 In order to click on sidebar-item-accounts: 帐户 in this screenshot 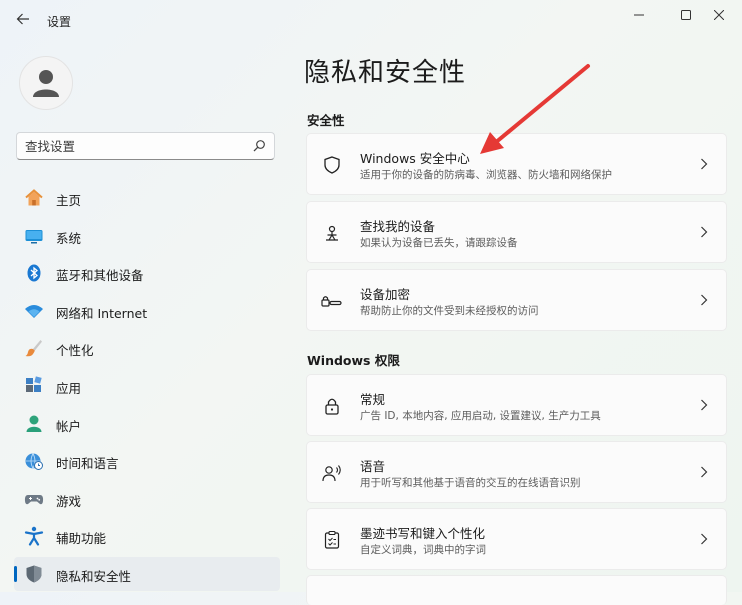, I will do `click(147, 424)`.